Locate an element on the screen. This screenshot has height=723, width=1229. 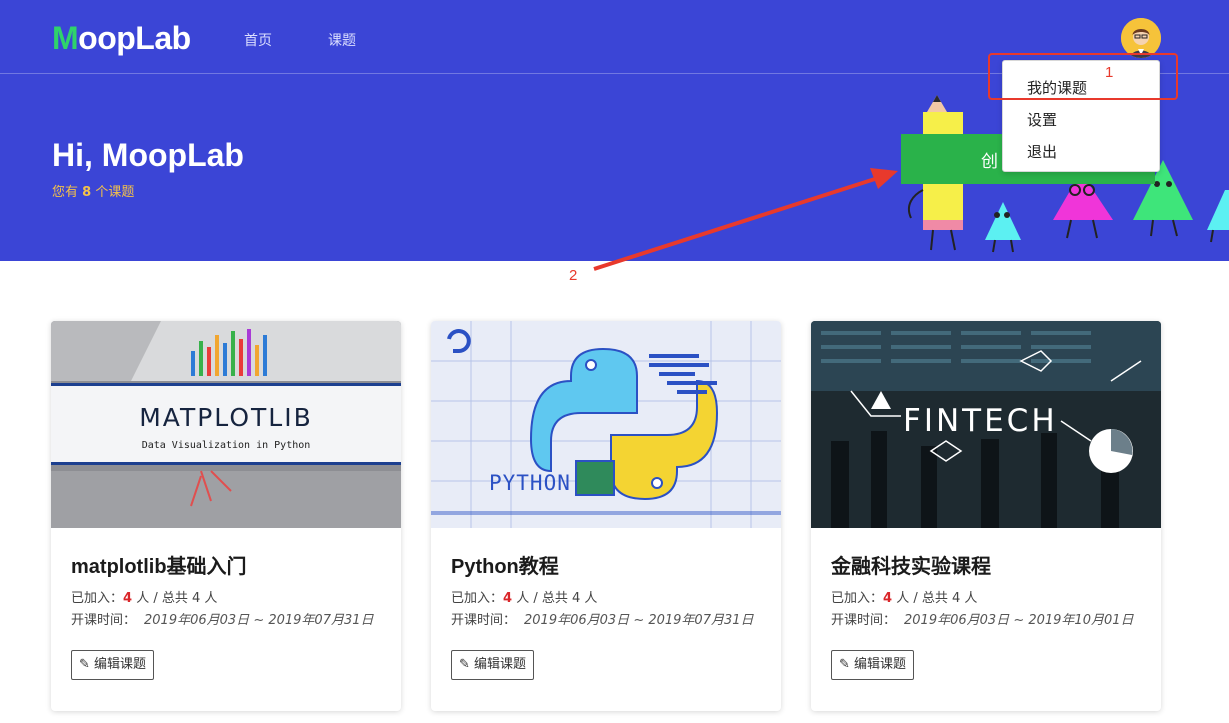
annotation-highlight-box is located at coordinates (1083, 76).